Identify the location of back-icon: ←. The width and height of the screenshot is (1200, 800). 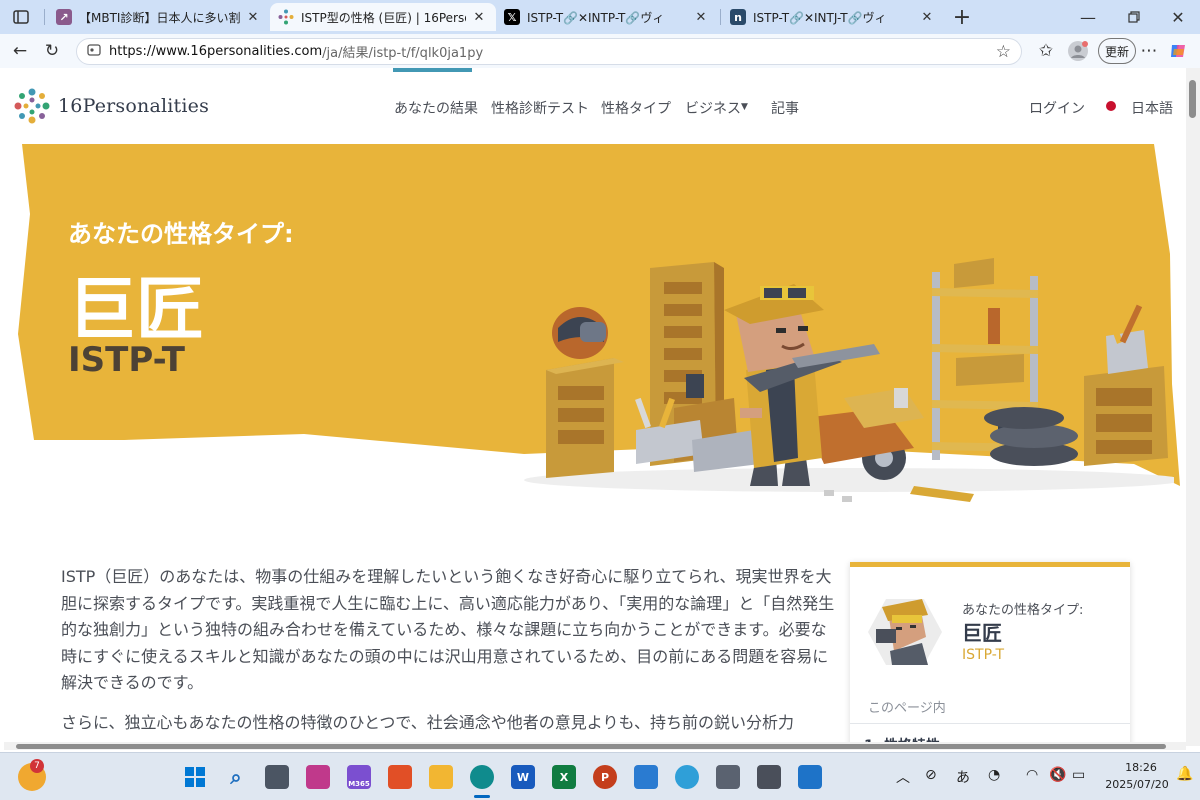
(20, 51).